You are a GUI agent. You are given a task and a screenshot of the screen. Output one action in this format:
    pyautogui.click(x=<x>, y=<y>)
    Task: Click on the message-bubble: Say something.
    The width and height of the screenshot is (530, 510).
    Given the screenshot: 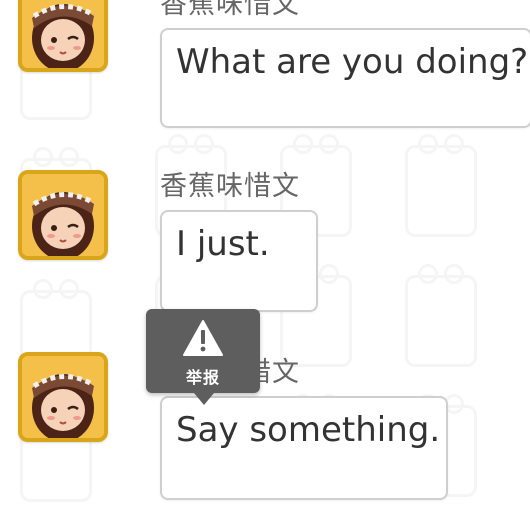 What is the action you would take?
    pyautogui.click(x=304, y=448)
    